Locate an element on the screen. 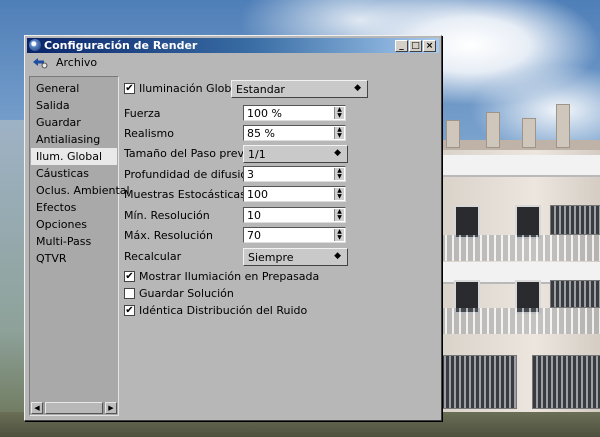 The width and height of the screenshot is (600, 437). muestras-value: 100 is located at coordinates (257, 194).